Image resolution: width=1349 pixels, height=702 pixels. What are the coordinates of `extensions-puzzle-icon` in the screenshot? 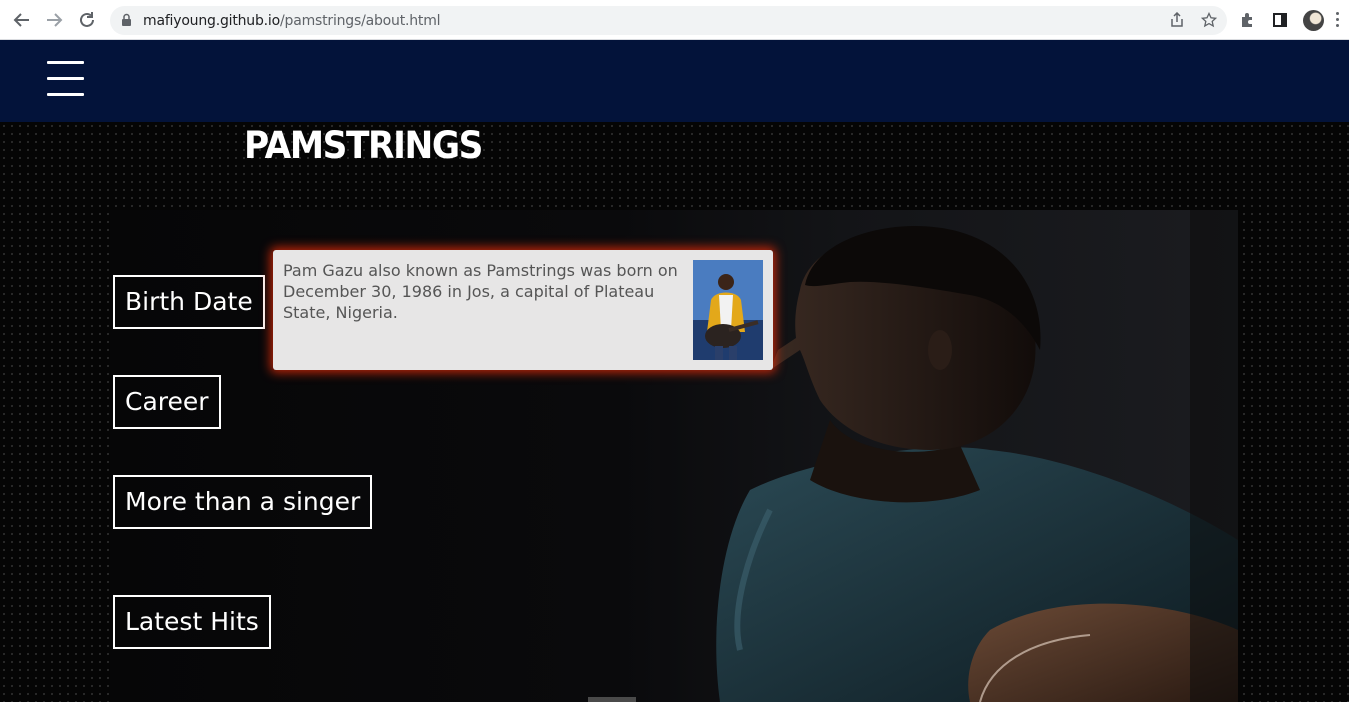 It's located at (1248, 20).